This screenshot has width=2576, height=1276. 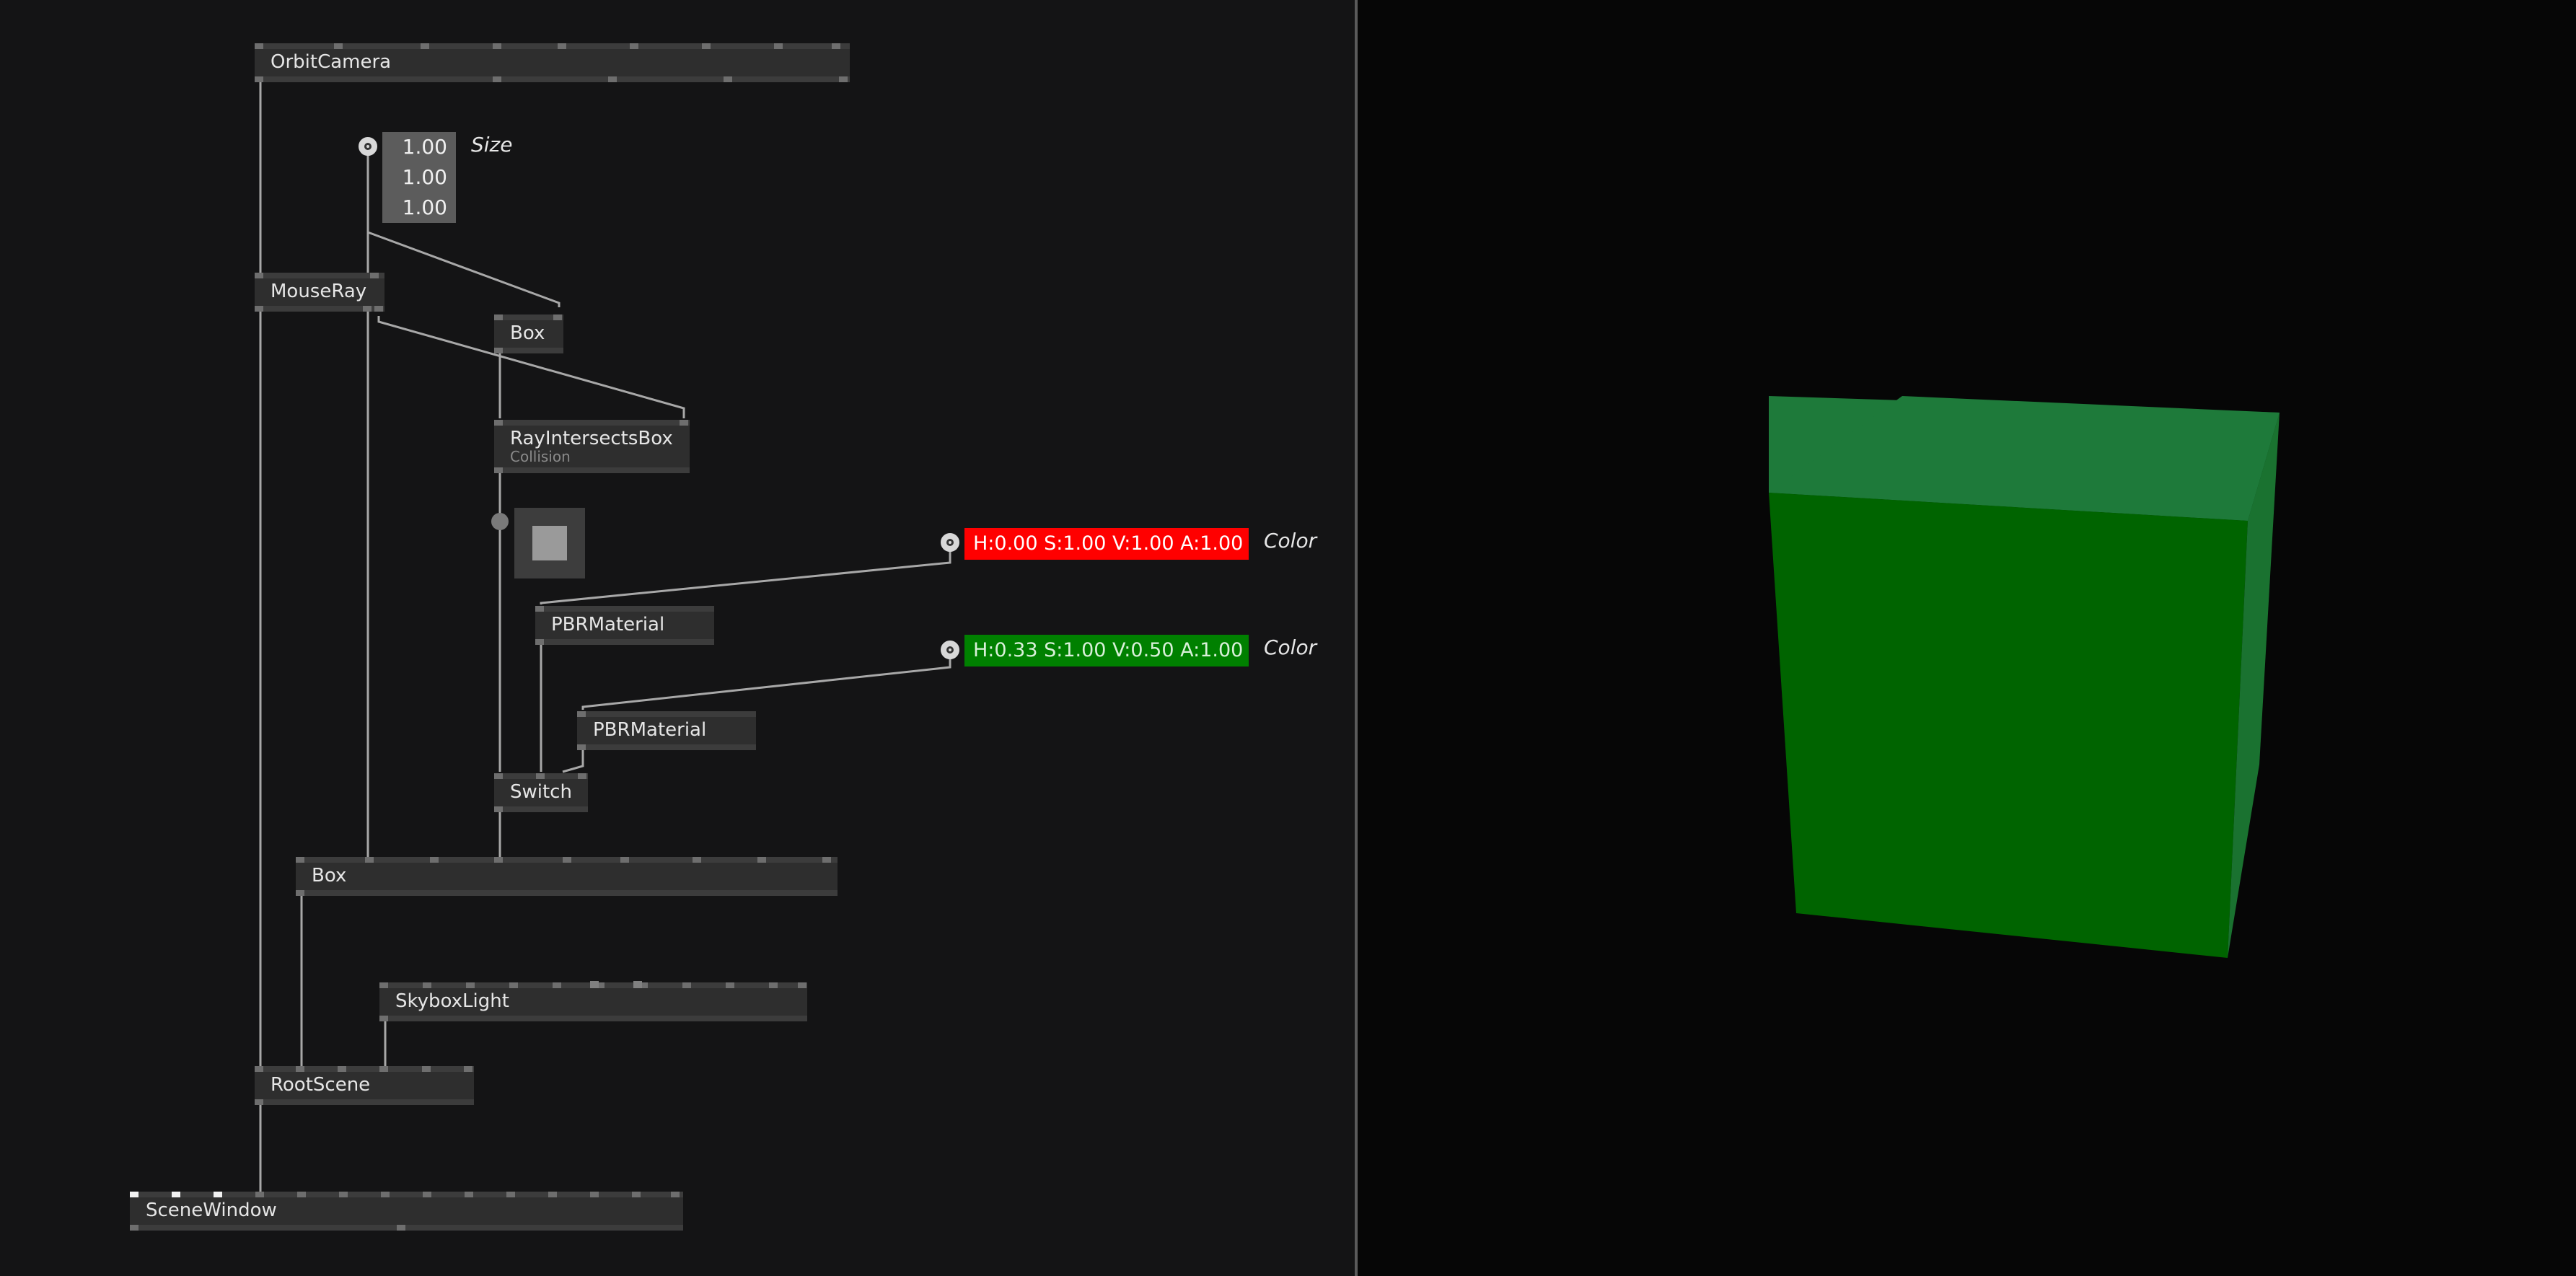 What do you see at coordinates (592, 446) in the screenshot?
I see `node-ray-intersects-box: RayIntersectsBox Collision` at bounding box center [592, 446].